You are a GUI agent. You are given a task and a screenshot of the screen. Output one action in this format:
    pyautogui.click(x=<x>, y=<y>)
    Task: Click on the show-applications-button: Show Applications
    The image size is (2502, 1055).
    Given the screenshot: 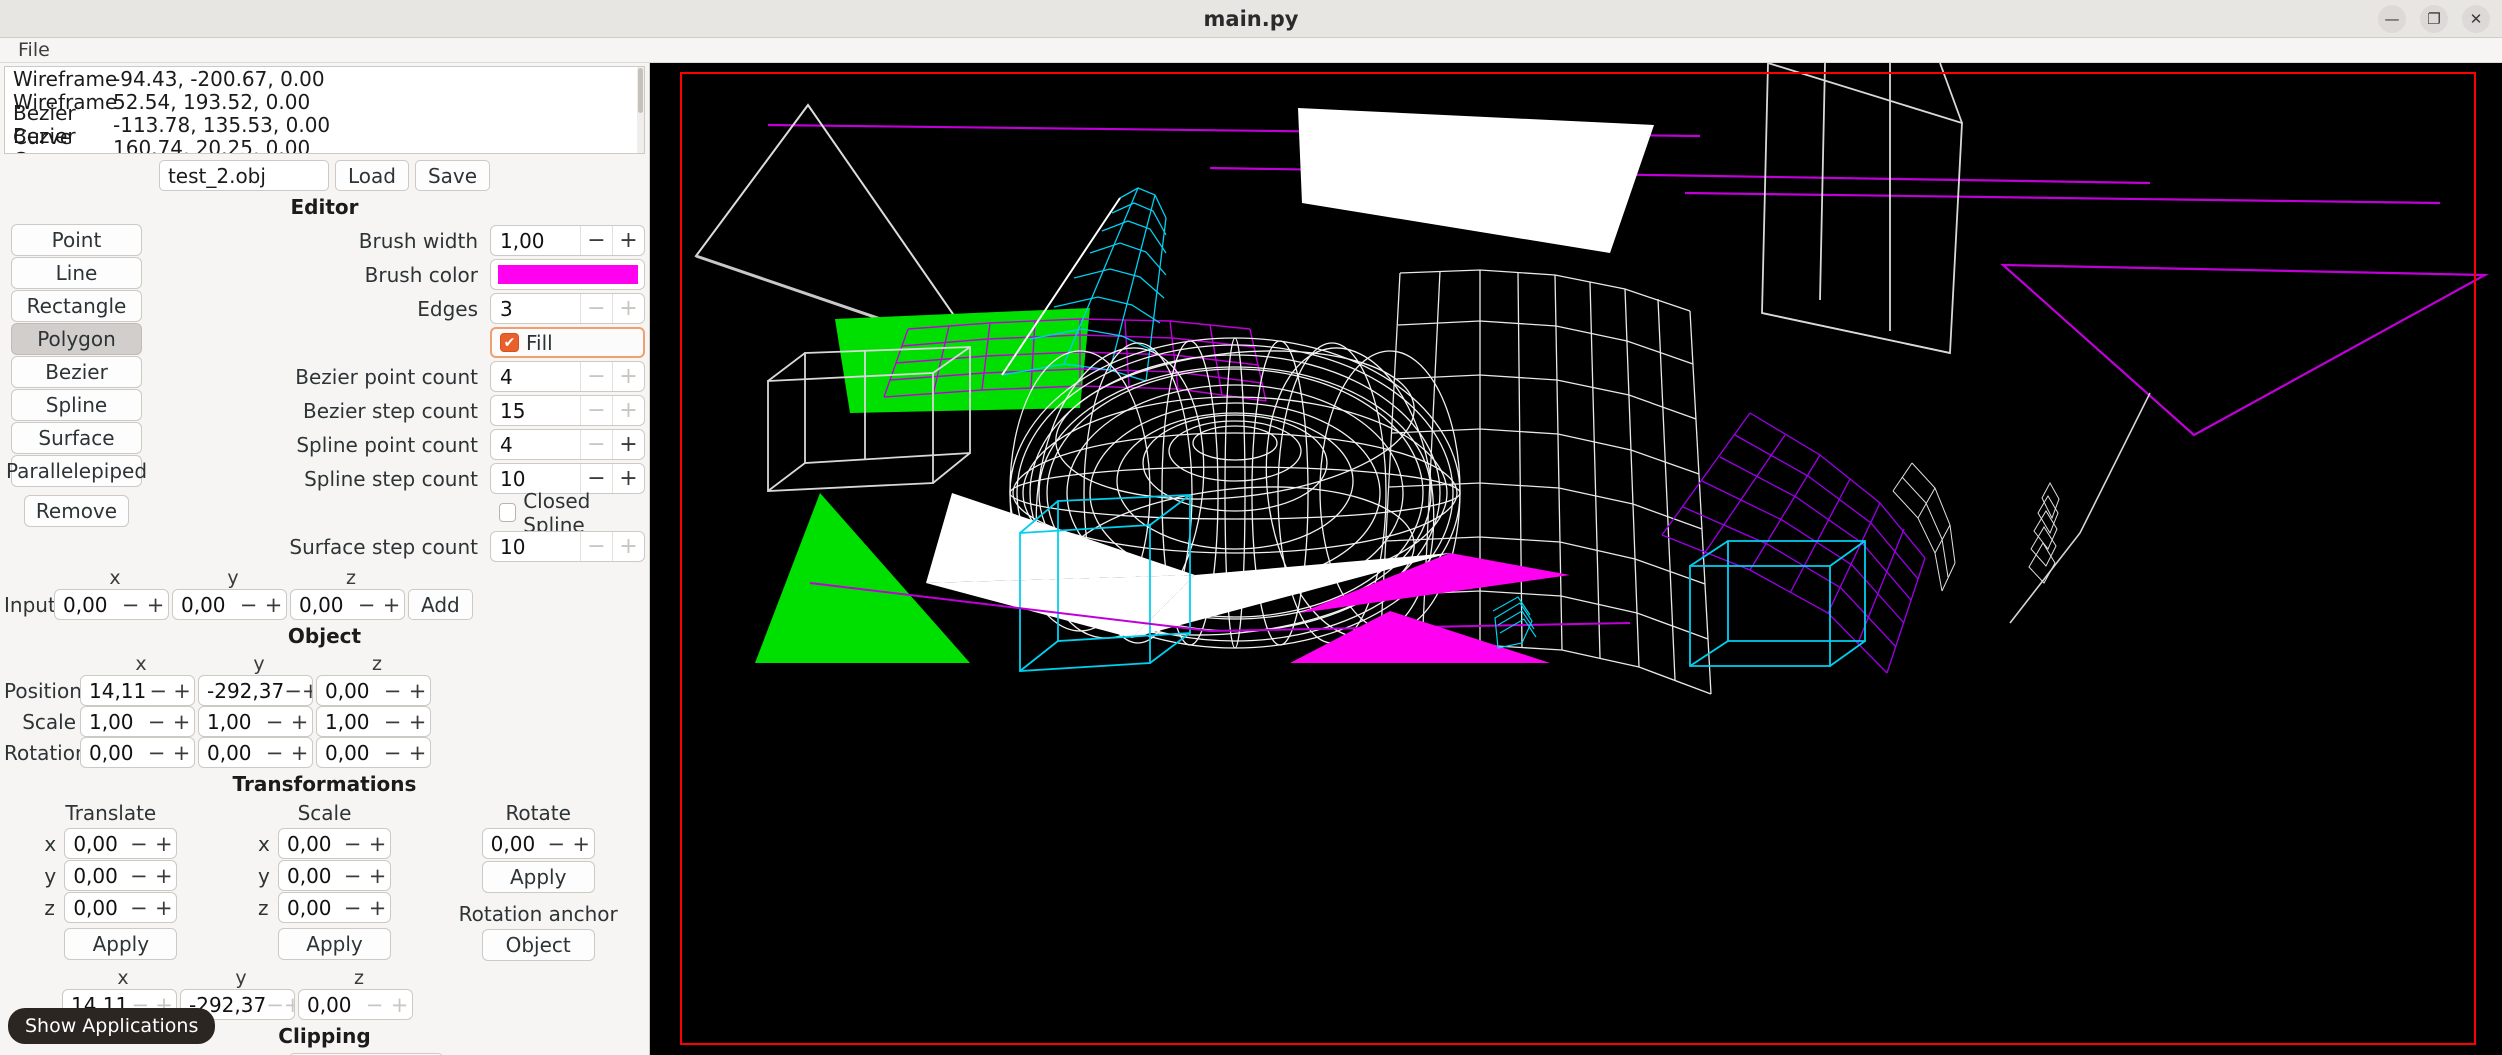 What is the action you would take?
    pyautogui.click(x=112, y=1026)
    